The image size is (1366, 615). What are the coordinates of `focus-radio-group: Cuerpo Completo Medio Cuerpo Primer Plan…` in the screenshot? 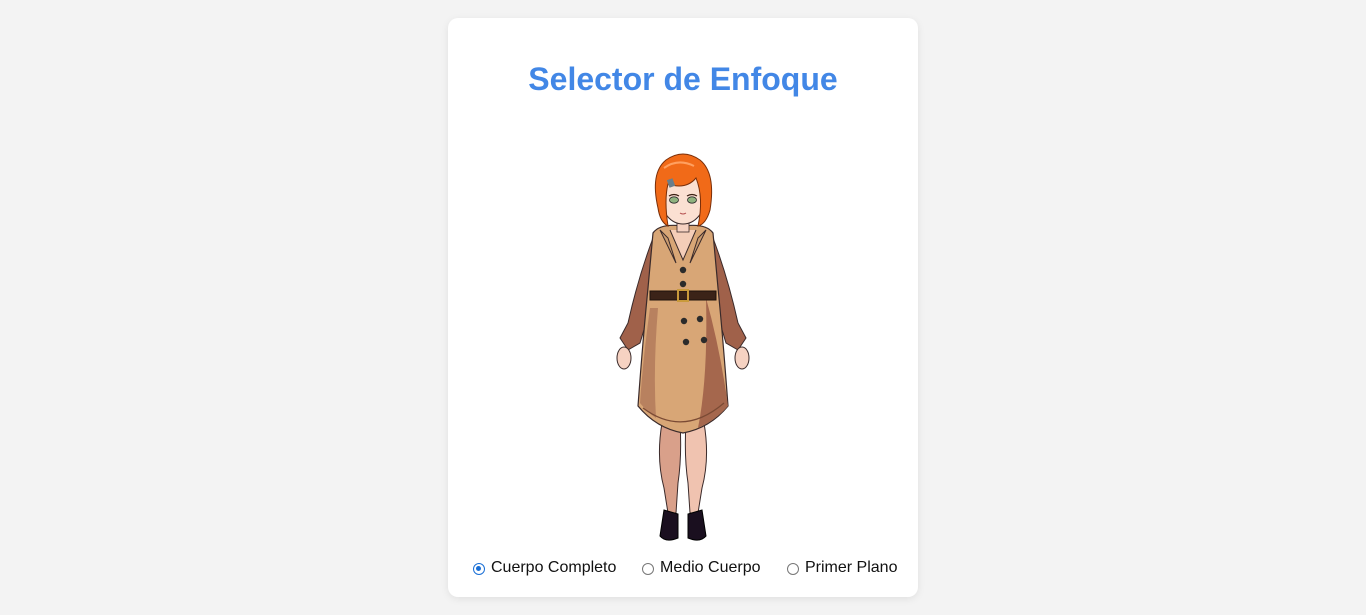 It's located at (683, 568).